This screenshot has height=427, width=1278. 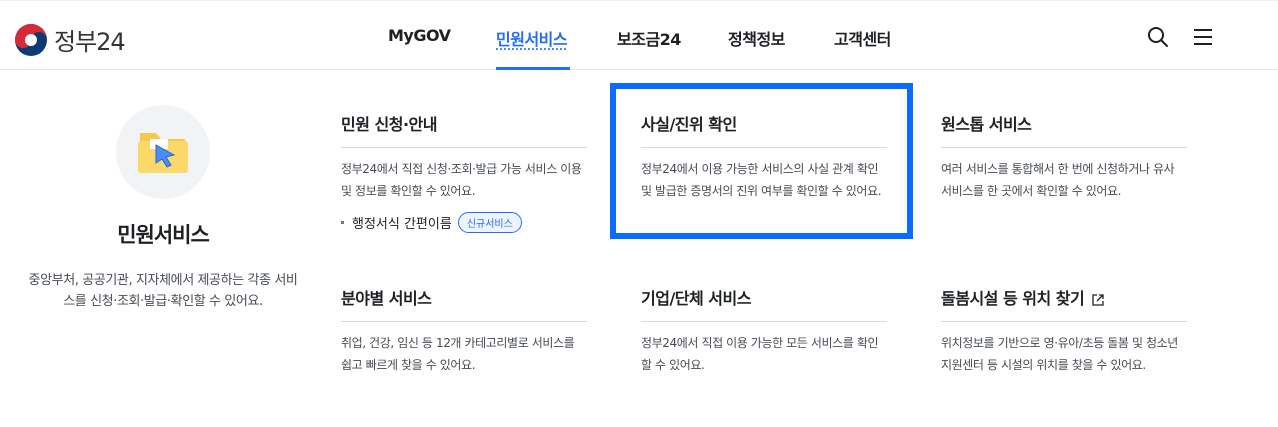 What do you see at coordinates (464, 303) in the screenshot?
I see `card-title: 분야별 서비스` at bounding box center [464, 303].